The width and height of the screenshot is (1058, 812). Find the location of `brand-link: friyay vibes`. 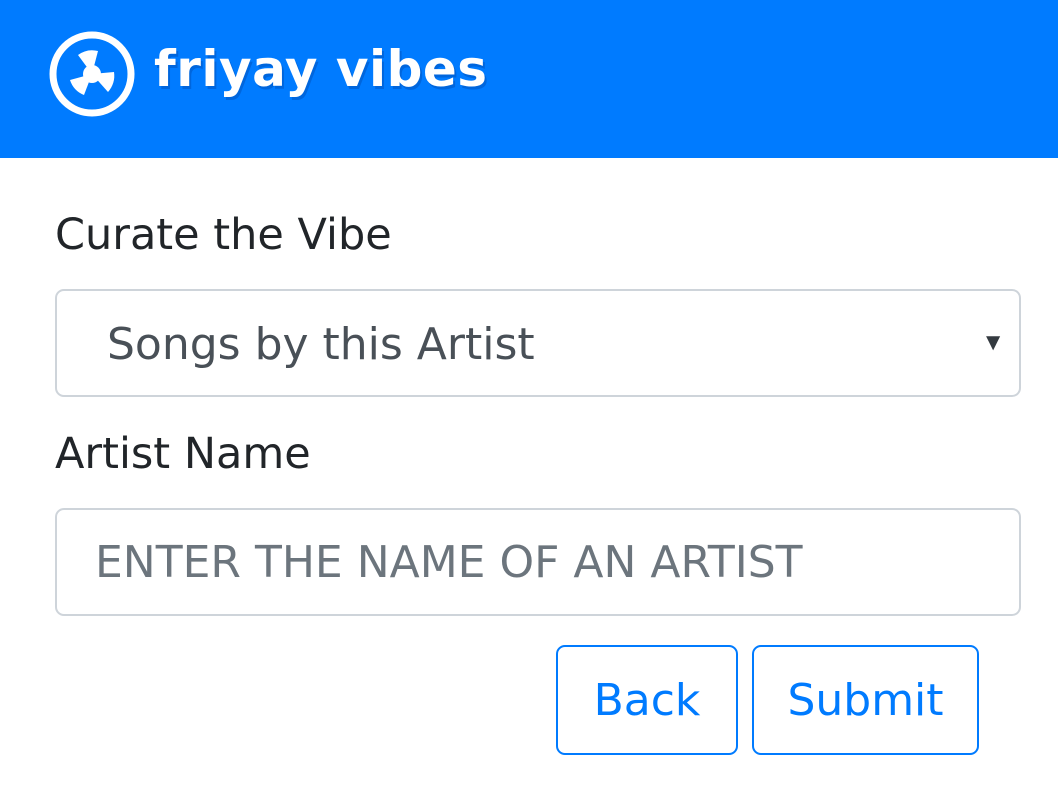

brand-link: friyay vibes is located at coordinates (268, 74).